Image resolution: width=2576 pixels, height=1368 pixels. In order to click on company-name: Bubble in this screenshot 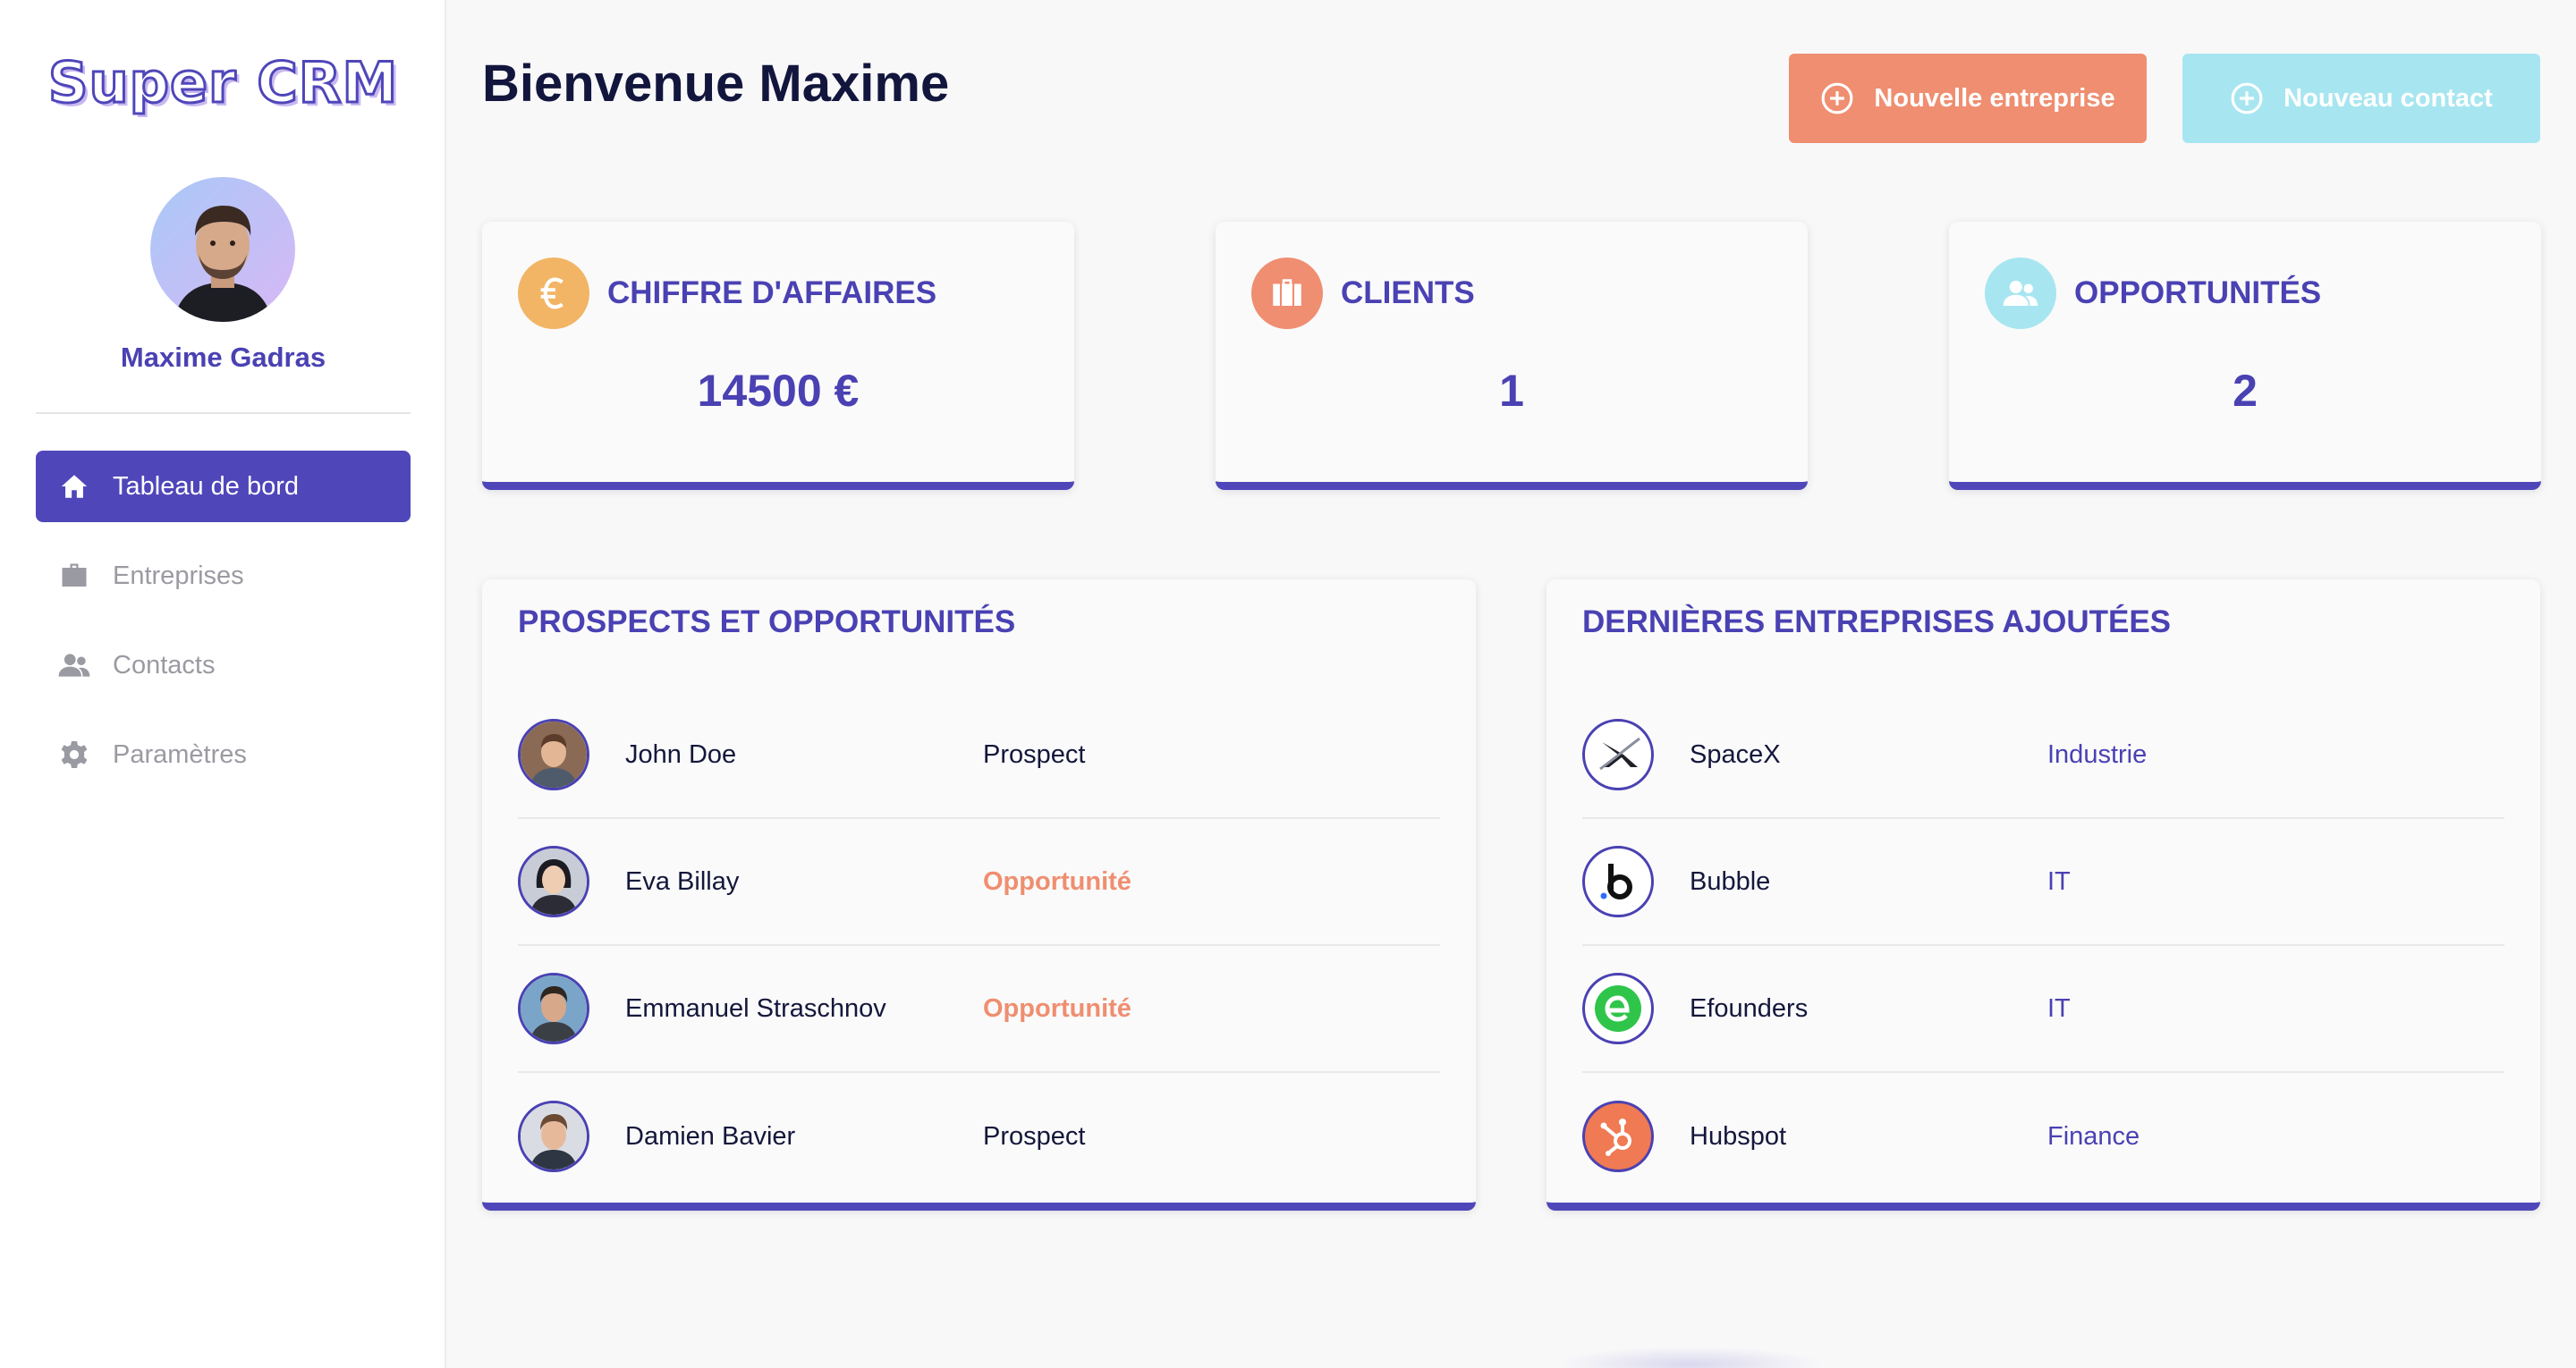, I will do `click(1730, 881)`.